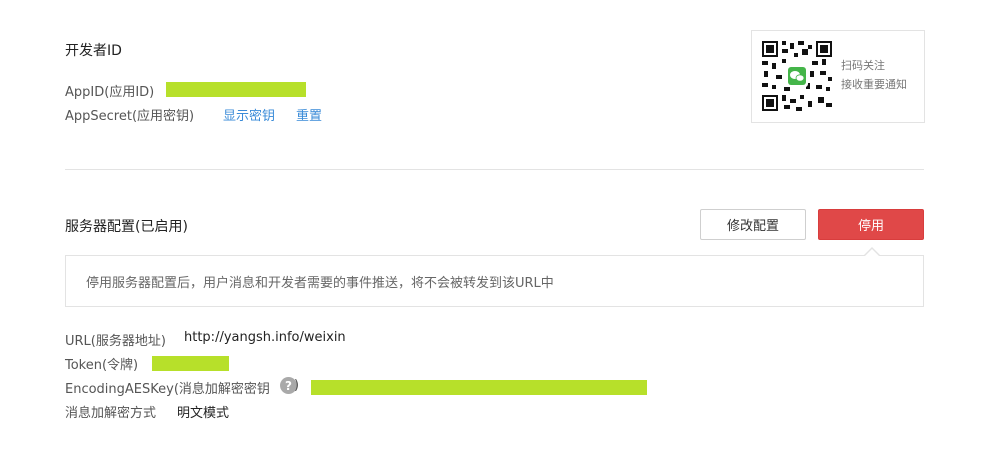 The height and width of the screenshot is (453, 989). What do you see at coordinates (874, 84) in the screenshot?
I see `qr-text-line2: 接收重要通知` at bounding box center [874, 84].